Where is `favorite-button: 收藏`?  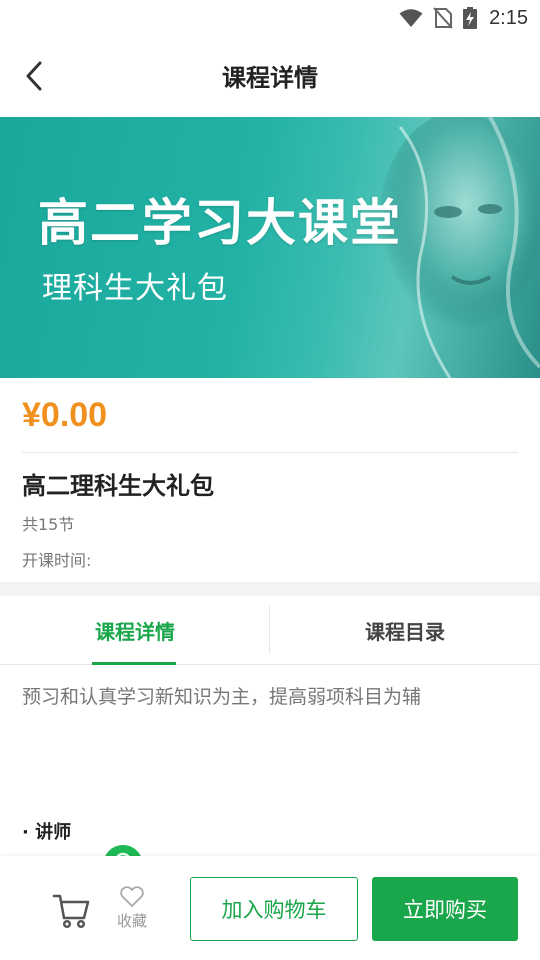
favorite-button: 收藏 is located at coordinates (132, 908).